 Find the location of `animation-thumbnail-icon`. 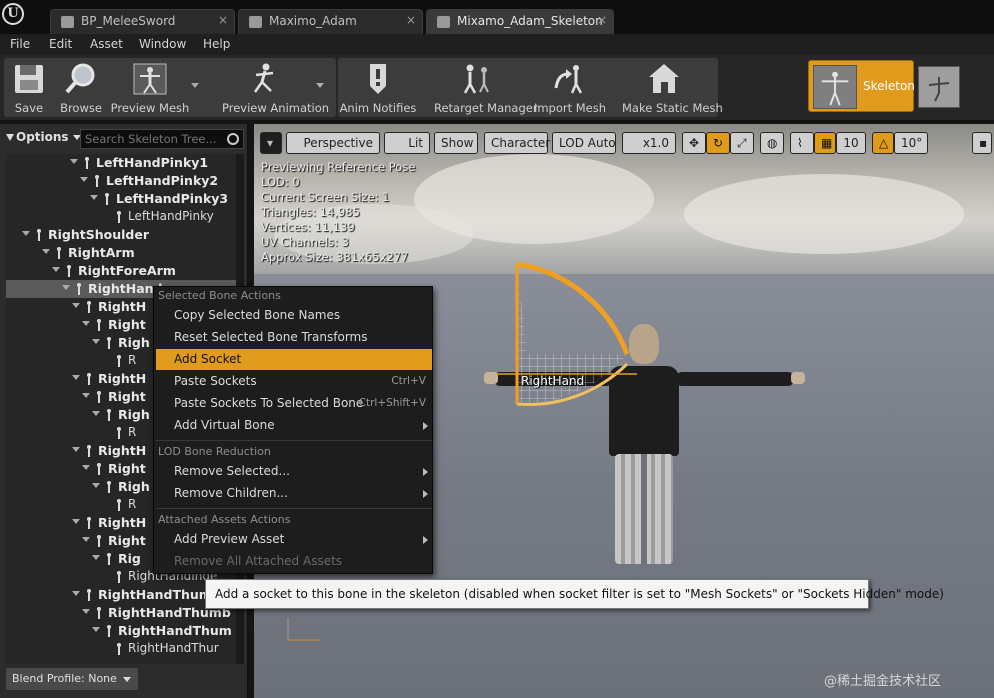

animation-thumbnail-icon is located at coordinates (939, 87).